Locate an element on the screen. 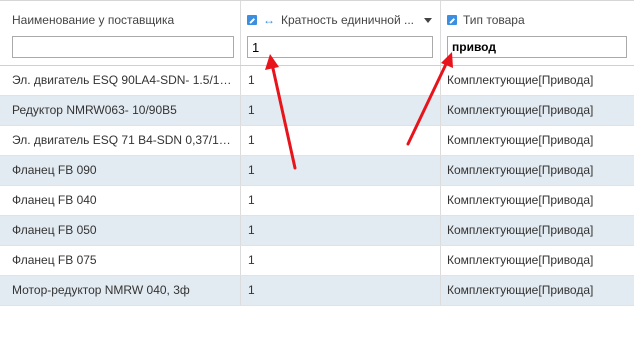 The width and height of the screenshot is (634, 364). cell-supplier-name: Эл. двигатель ESQ 90LA4-SDN- 1.5/1500 B3 is located at coordinates (120, 80).